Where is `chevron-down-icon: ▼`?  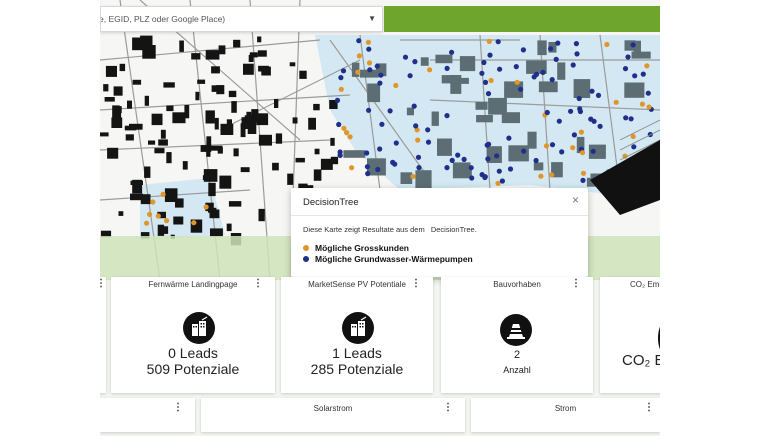 chevron-down-icon: ▼ is located at coordinates (372, 19).